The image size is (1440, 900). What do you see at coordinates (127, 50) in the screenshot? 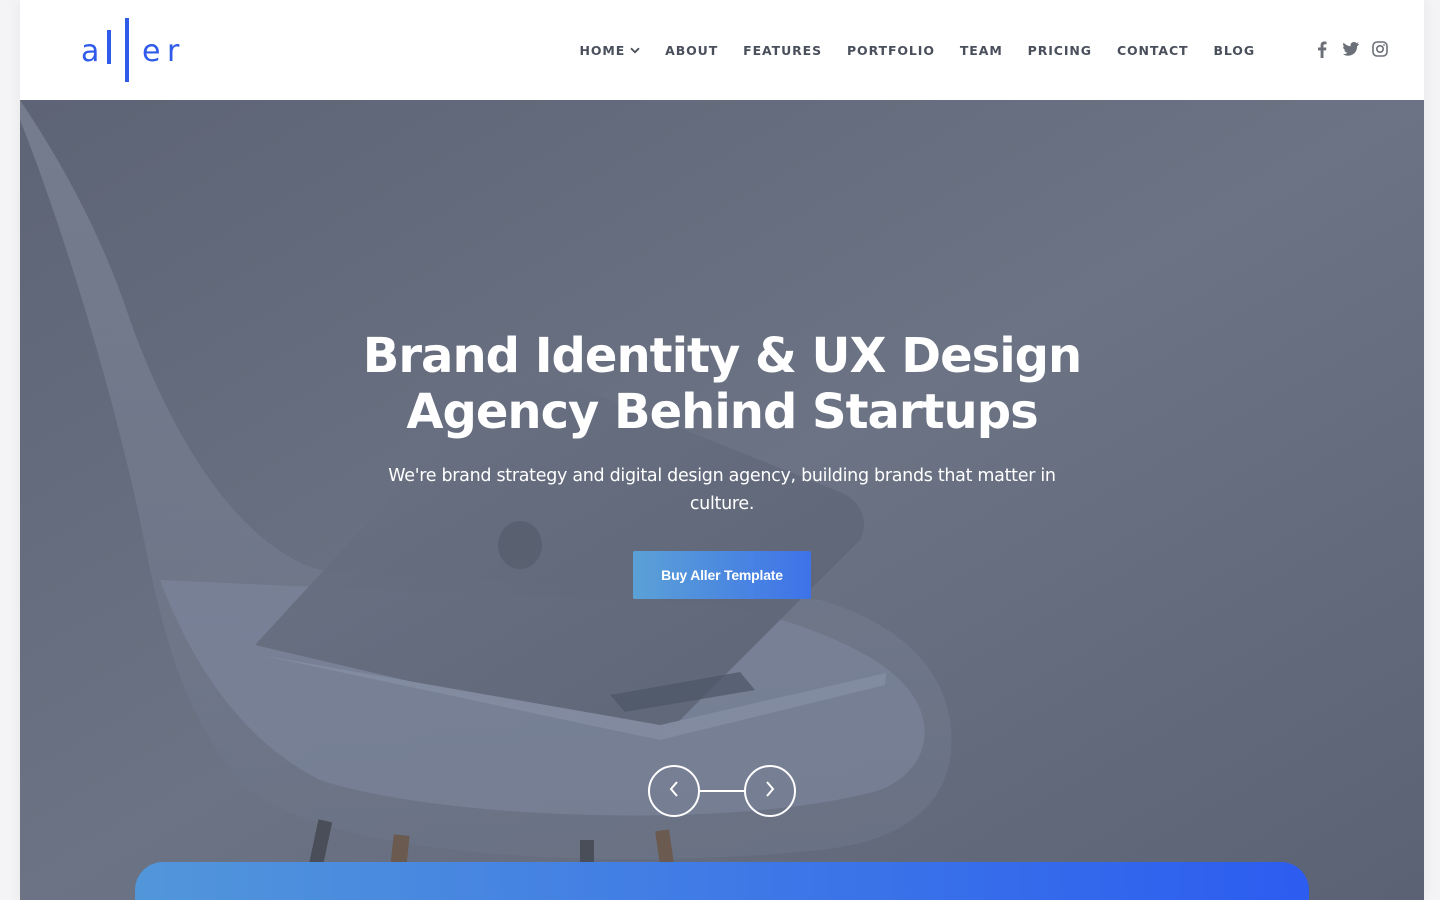
I see `logo-bar-tall` at bounding box center [127, 50].